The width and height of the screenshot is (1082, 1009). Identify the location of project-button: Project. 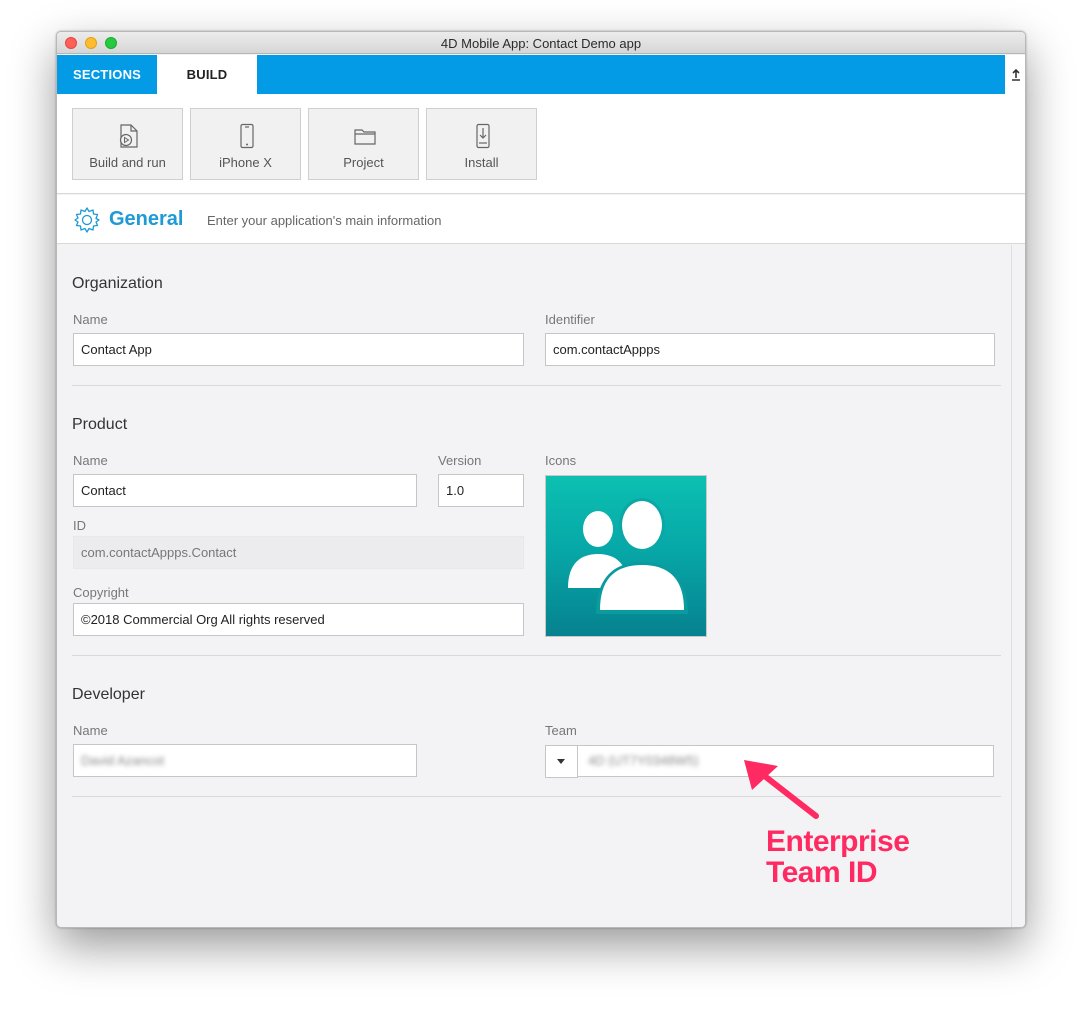
(363, 144).